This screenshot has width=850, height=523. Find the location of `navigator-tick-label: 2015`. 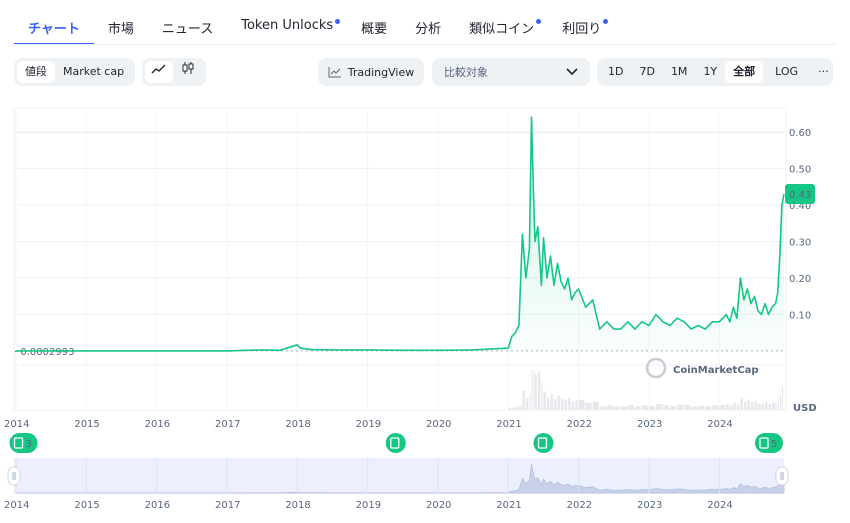

navigator-tick-label: 2015 is located at coordinates (86, 505).